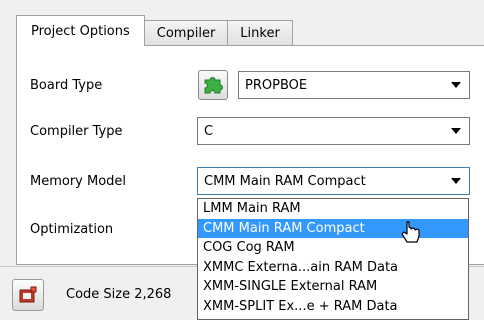 This screenshot has height=320, width=484. Describe the element at coordinates (80, 30) in the screenshot. I see `tab-project-options: Project Options` at that location.